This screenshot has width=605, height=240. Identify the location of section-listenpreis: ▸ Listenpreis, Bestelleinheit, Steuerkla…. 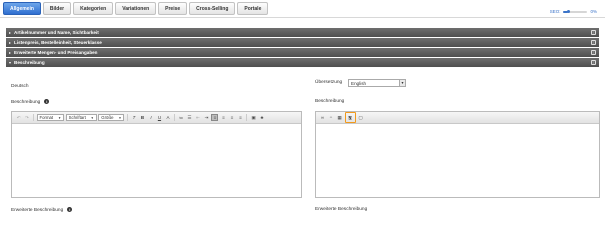
(302, 42).